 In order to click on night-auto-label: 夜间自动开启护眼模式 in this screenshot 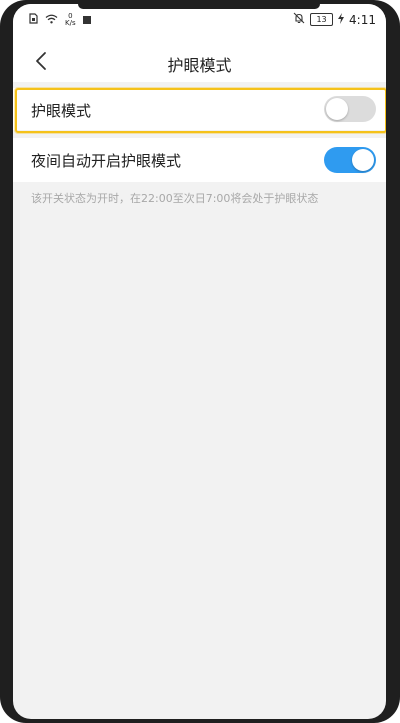, I will do `click(106, 161)`.